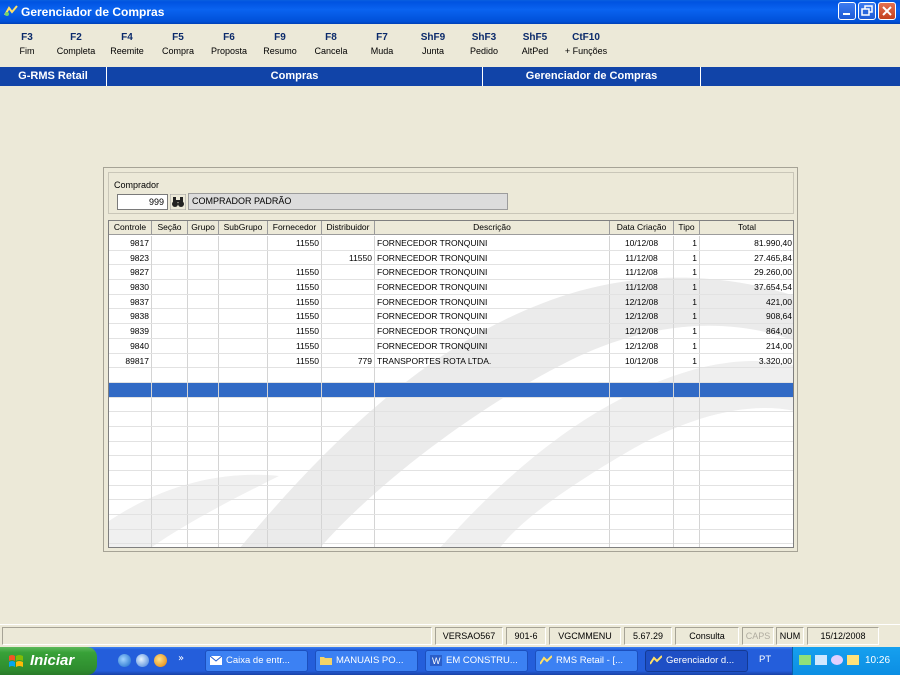 The width and height of the screenshot is (900, 675). What do you see at coordinates (450, 12) in the screenshot?
I see `title-bar: Gerenciador de Compras` at bounding box center [450, 12].